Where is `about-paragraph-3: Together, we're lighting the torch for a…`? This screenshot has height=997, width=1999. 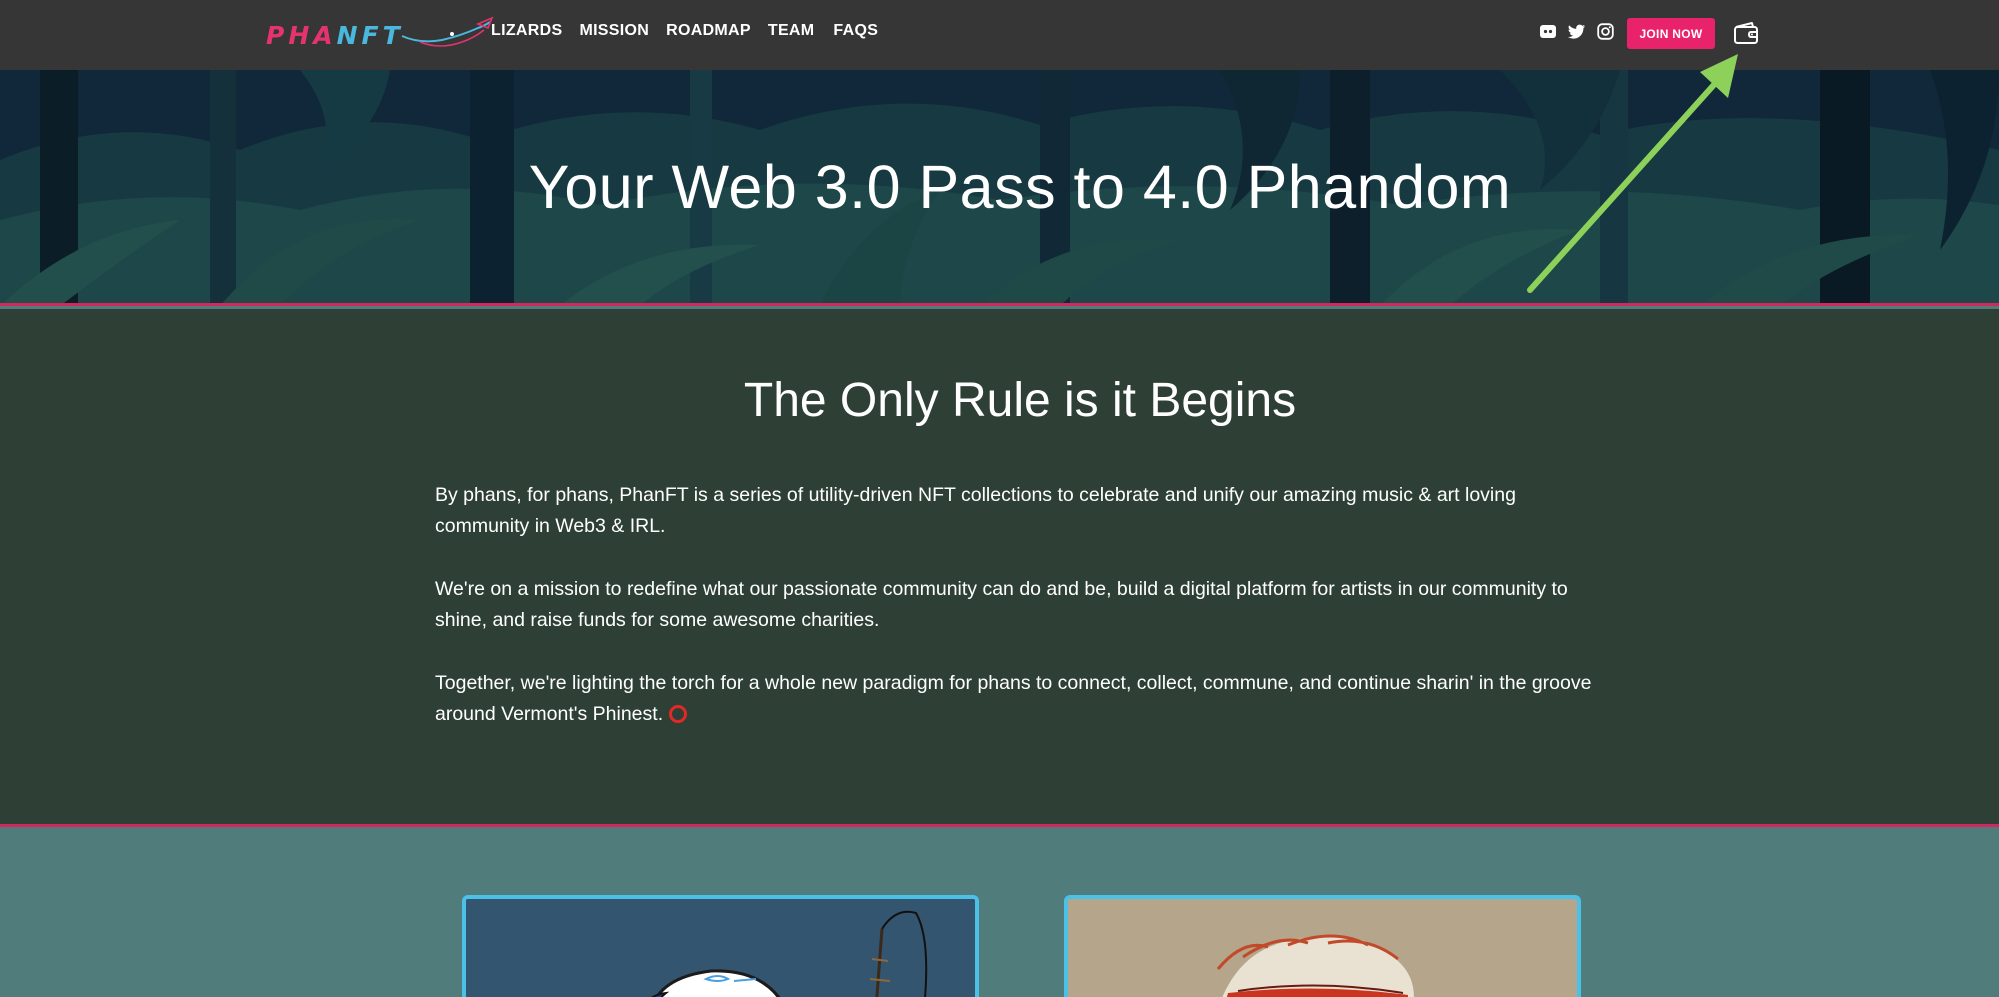
about-paragraph-3: Together, we're lighting the torch for a… is located at coordinates (1025, 699).